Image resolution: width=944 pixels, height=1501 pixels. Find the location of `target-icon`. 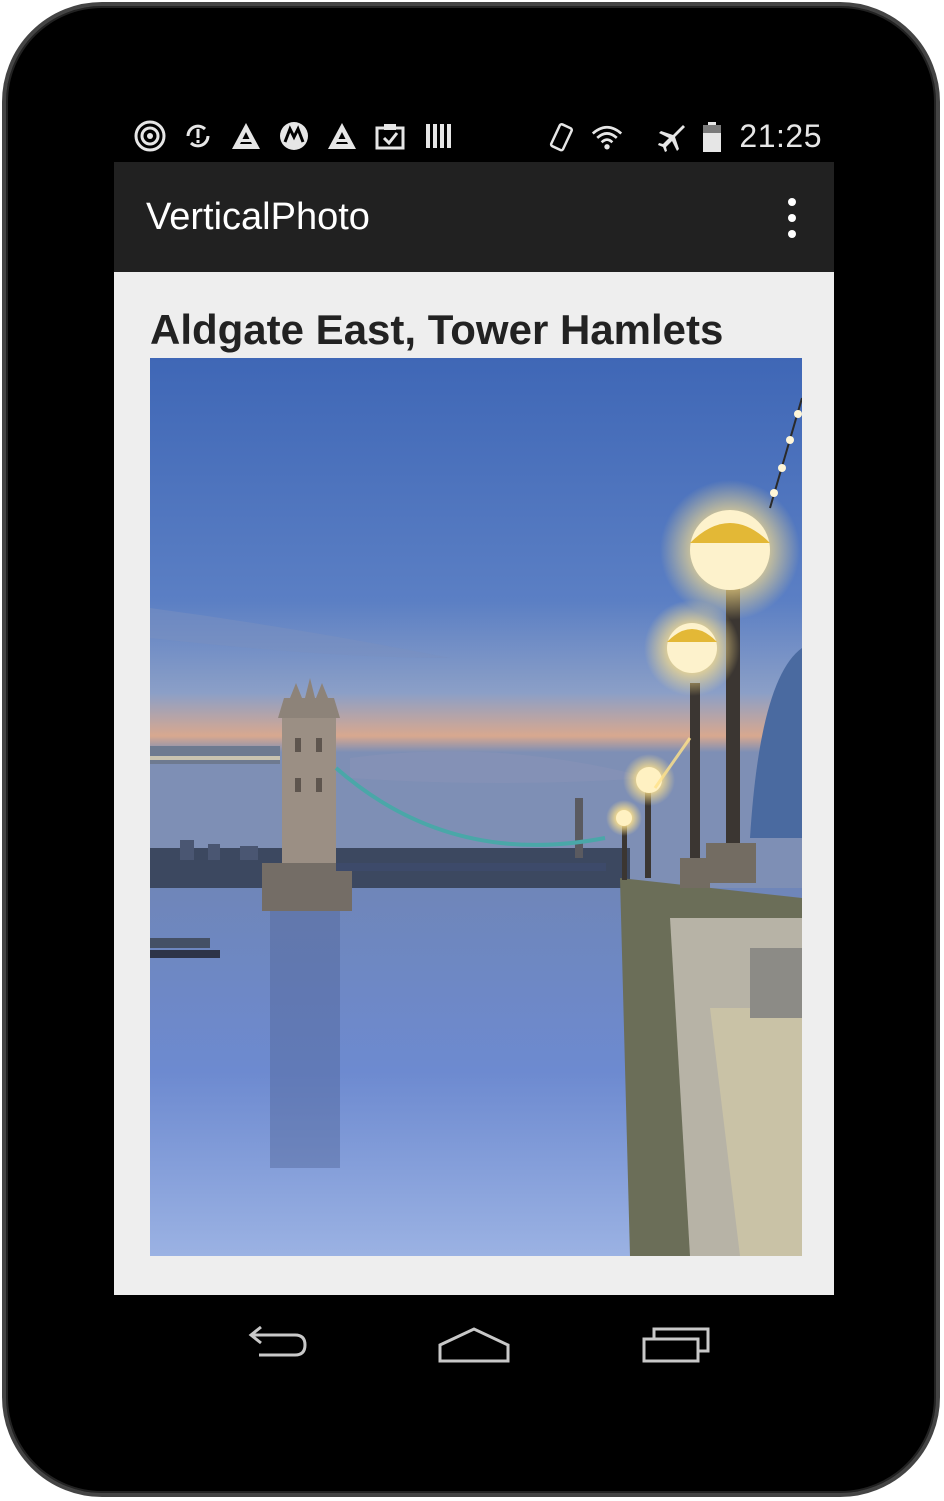

target-icon is located at coordinates (150, 136).